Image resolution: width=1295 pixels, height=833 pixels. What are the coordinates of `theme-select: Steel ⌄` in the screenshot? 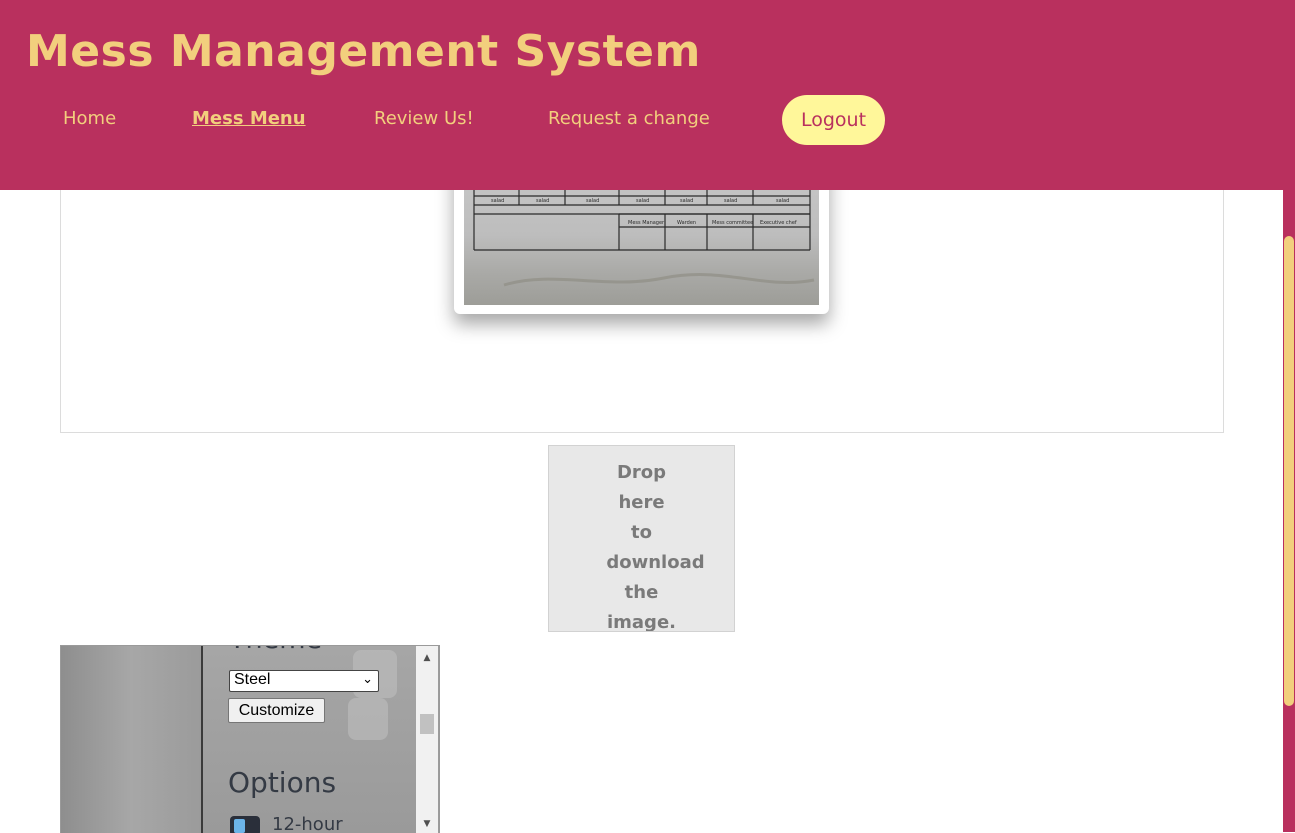 It's located at (304, 681).